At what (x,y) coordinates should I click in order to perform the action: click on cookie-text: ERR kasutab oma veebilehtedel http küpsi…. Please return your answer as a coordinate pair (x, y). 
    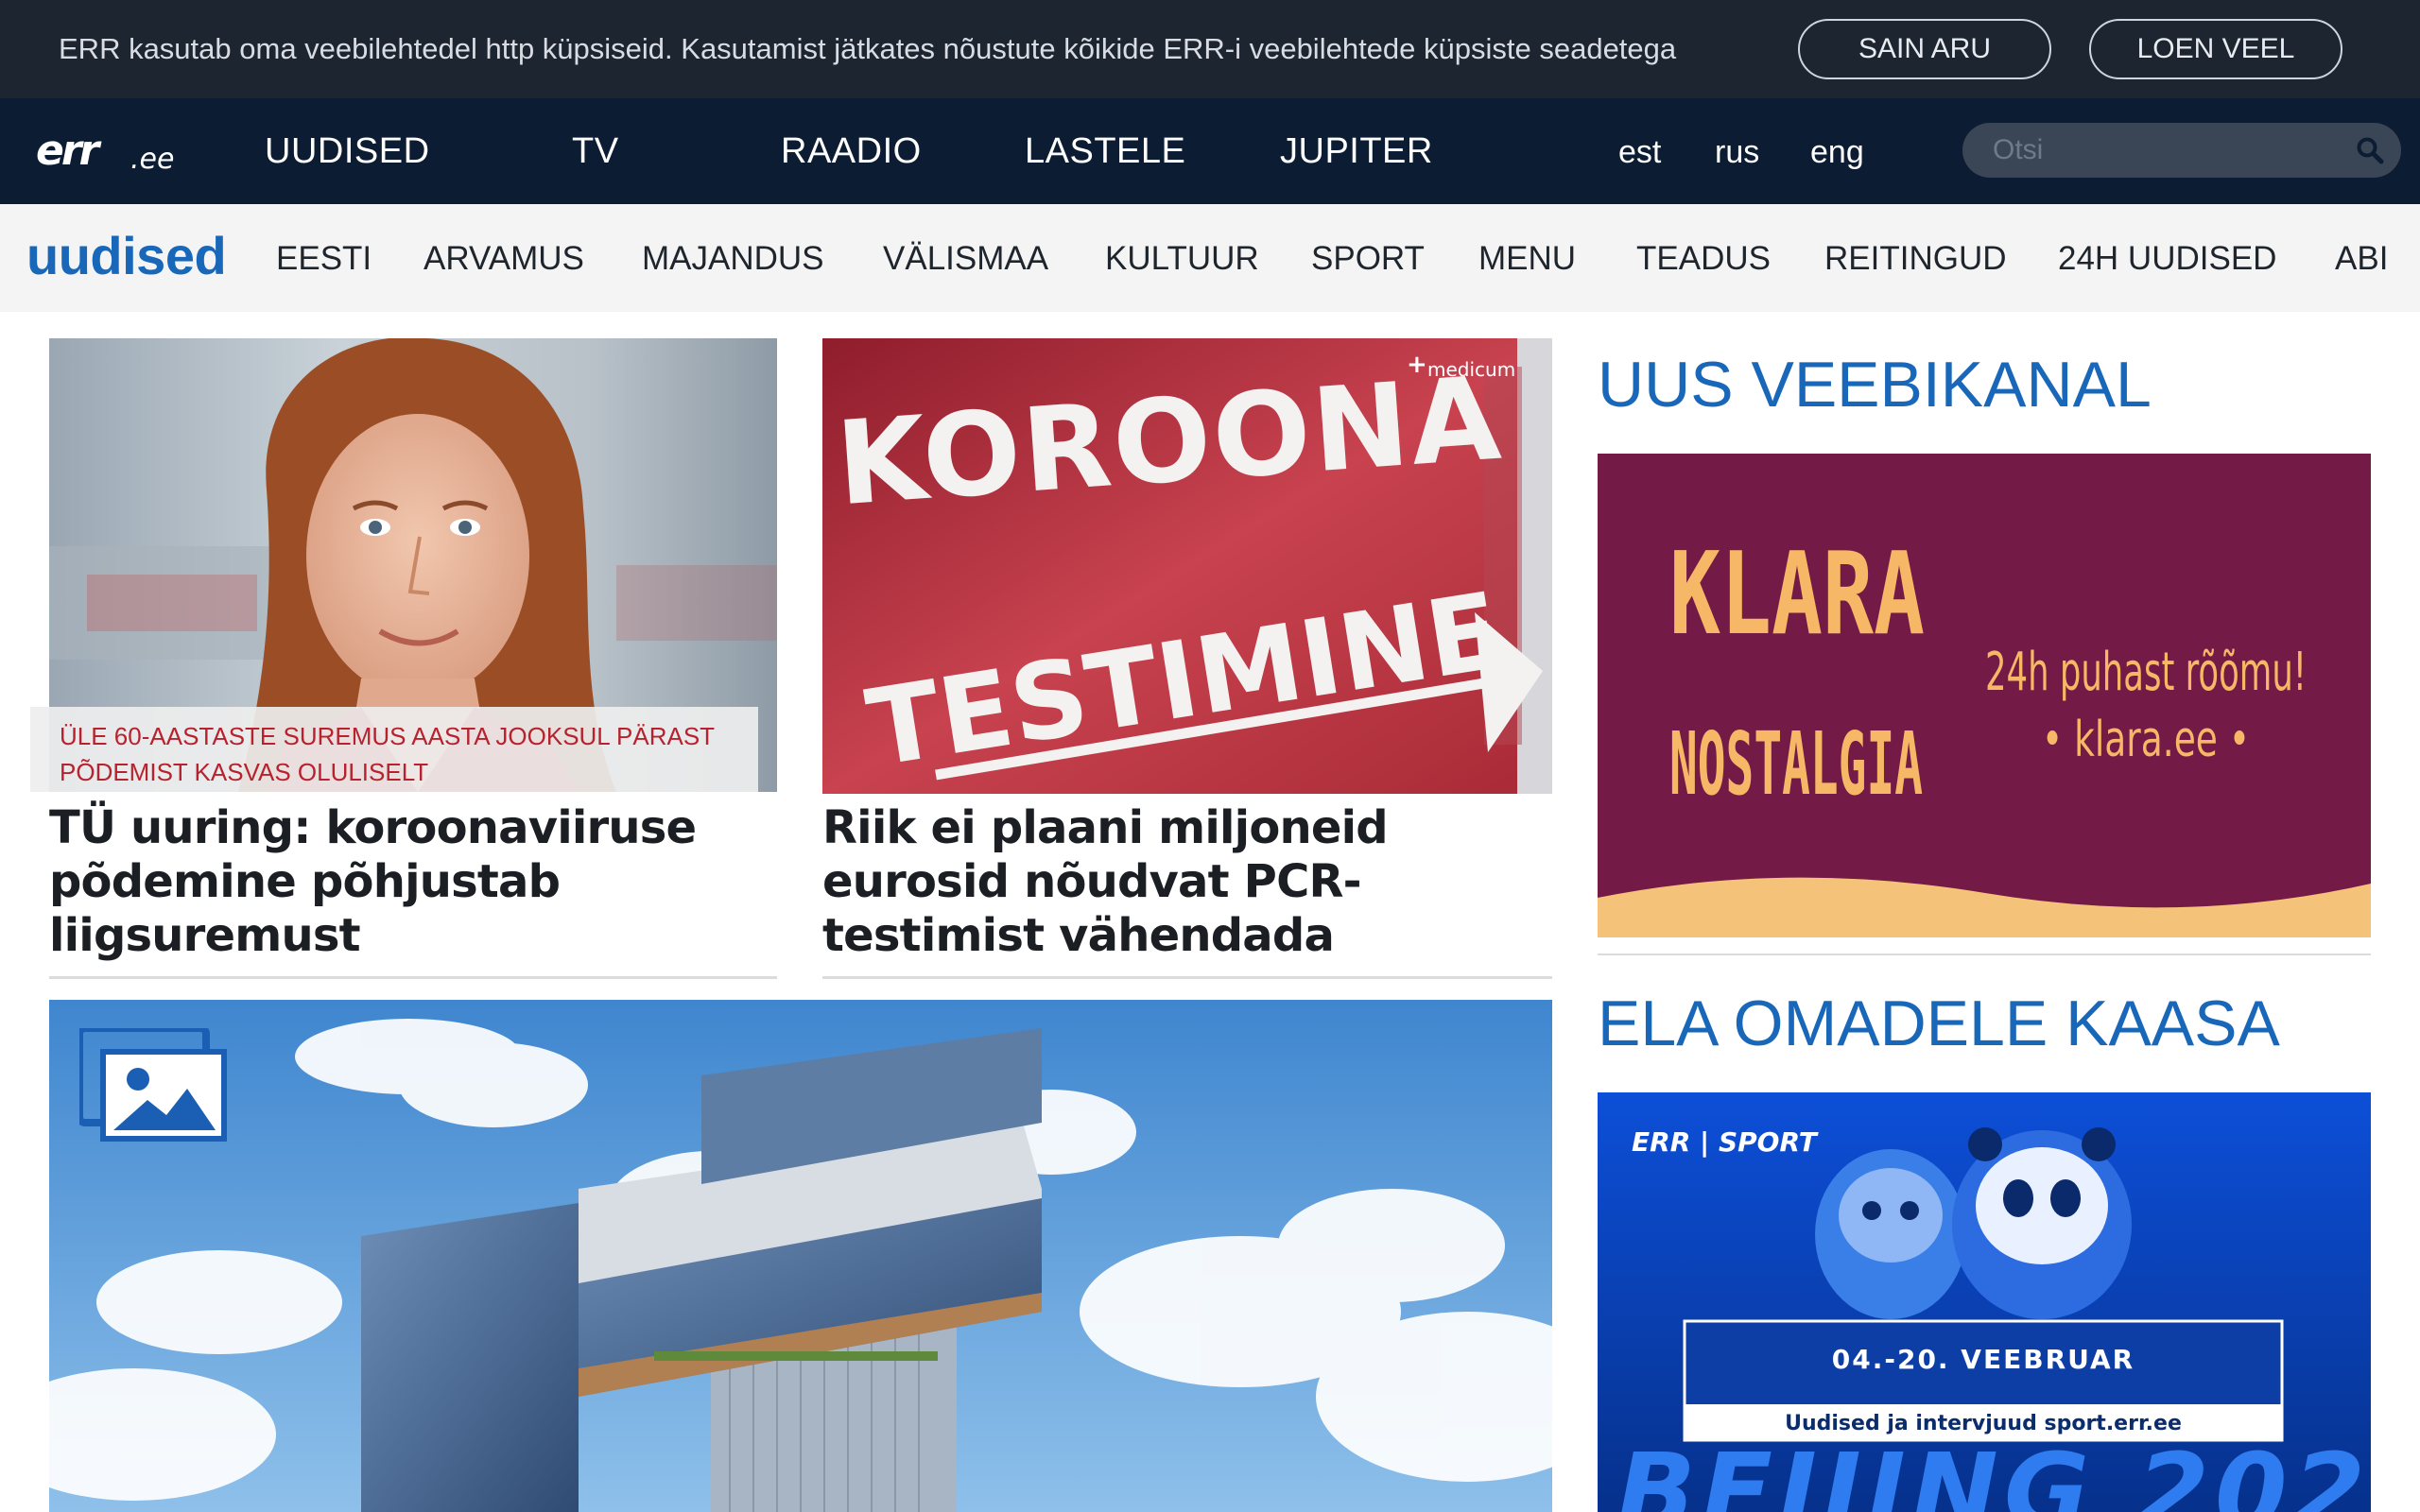
    Looking at the image, I should click on (868, 48).